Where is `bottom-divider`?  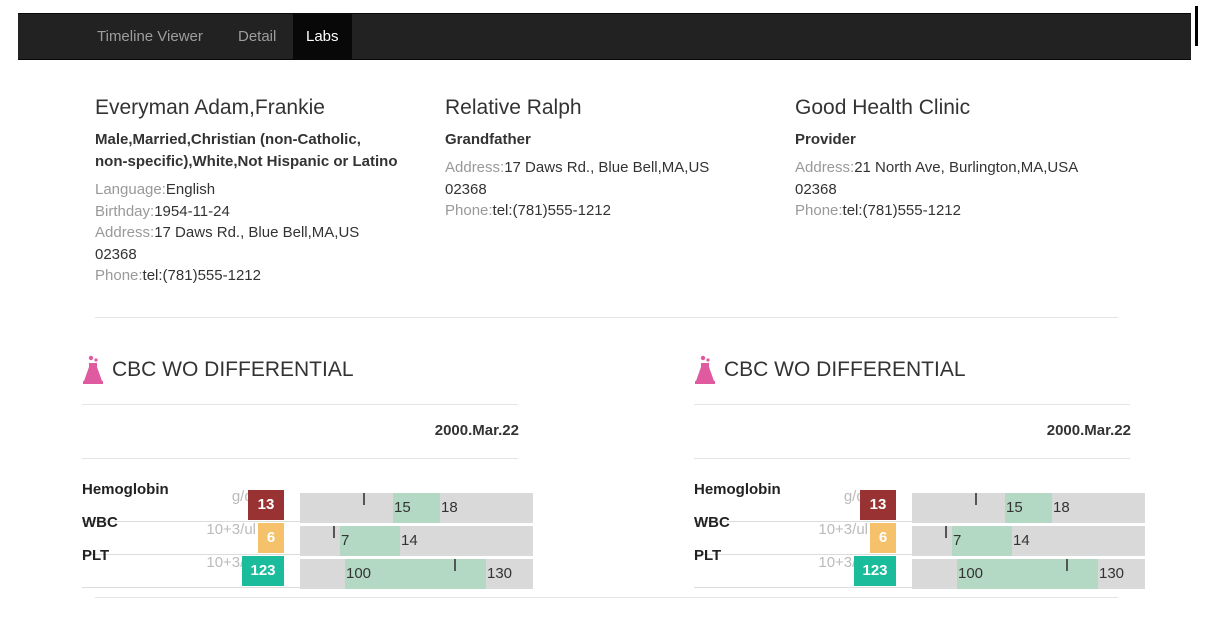
bottom-divider is located at coordinates (606, 597).